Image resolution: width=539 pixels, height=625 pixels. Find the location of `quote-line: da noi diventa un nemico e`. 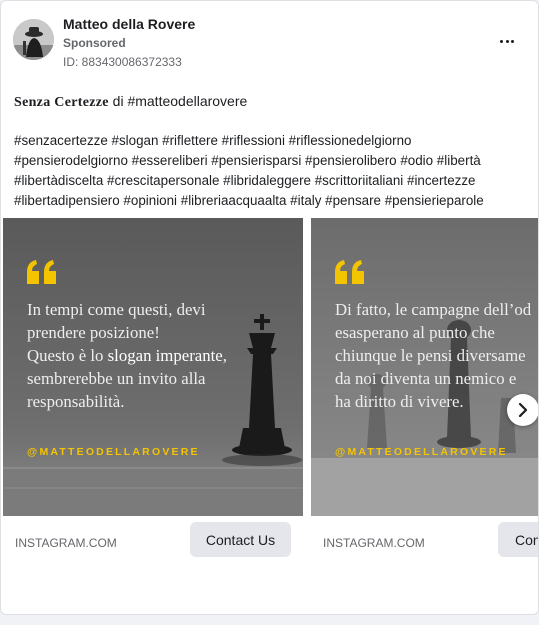

quote-line: da noi diventa un nemico e is located at coordinates (426, 378).